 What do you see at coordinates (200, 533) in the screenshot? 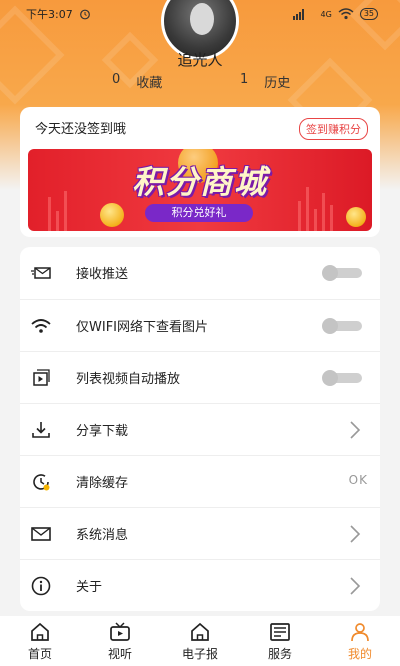
I see `settings-row-messages: 系统消息` at bounding box center [200, 533].